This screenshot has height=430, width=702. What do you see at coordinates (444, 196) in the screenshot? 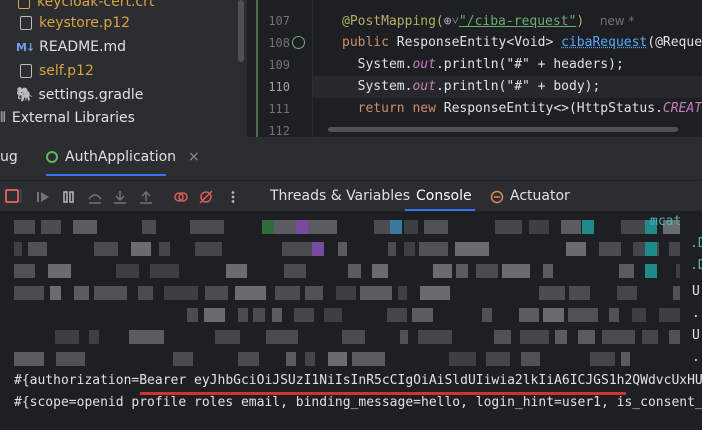
I see `tab-console: Console` at bounding box center [444, 196].